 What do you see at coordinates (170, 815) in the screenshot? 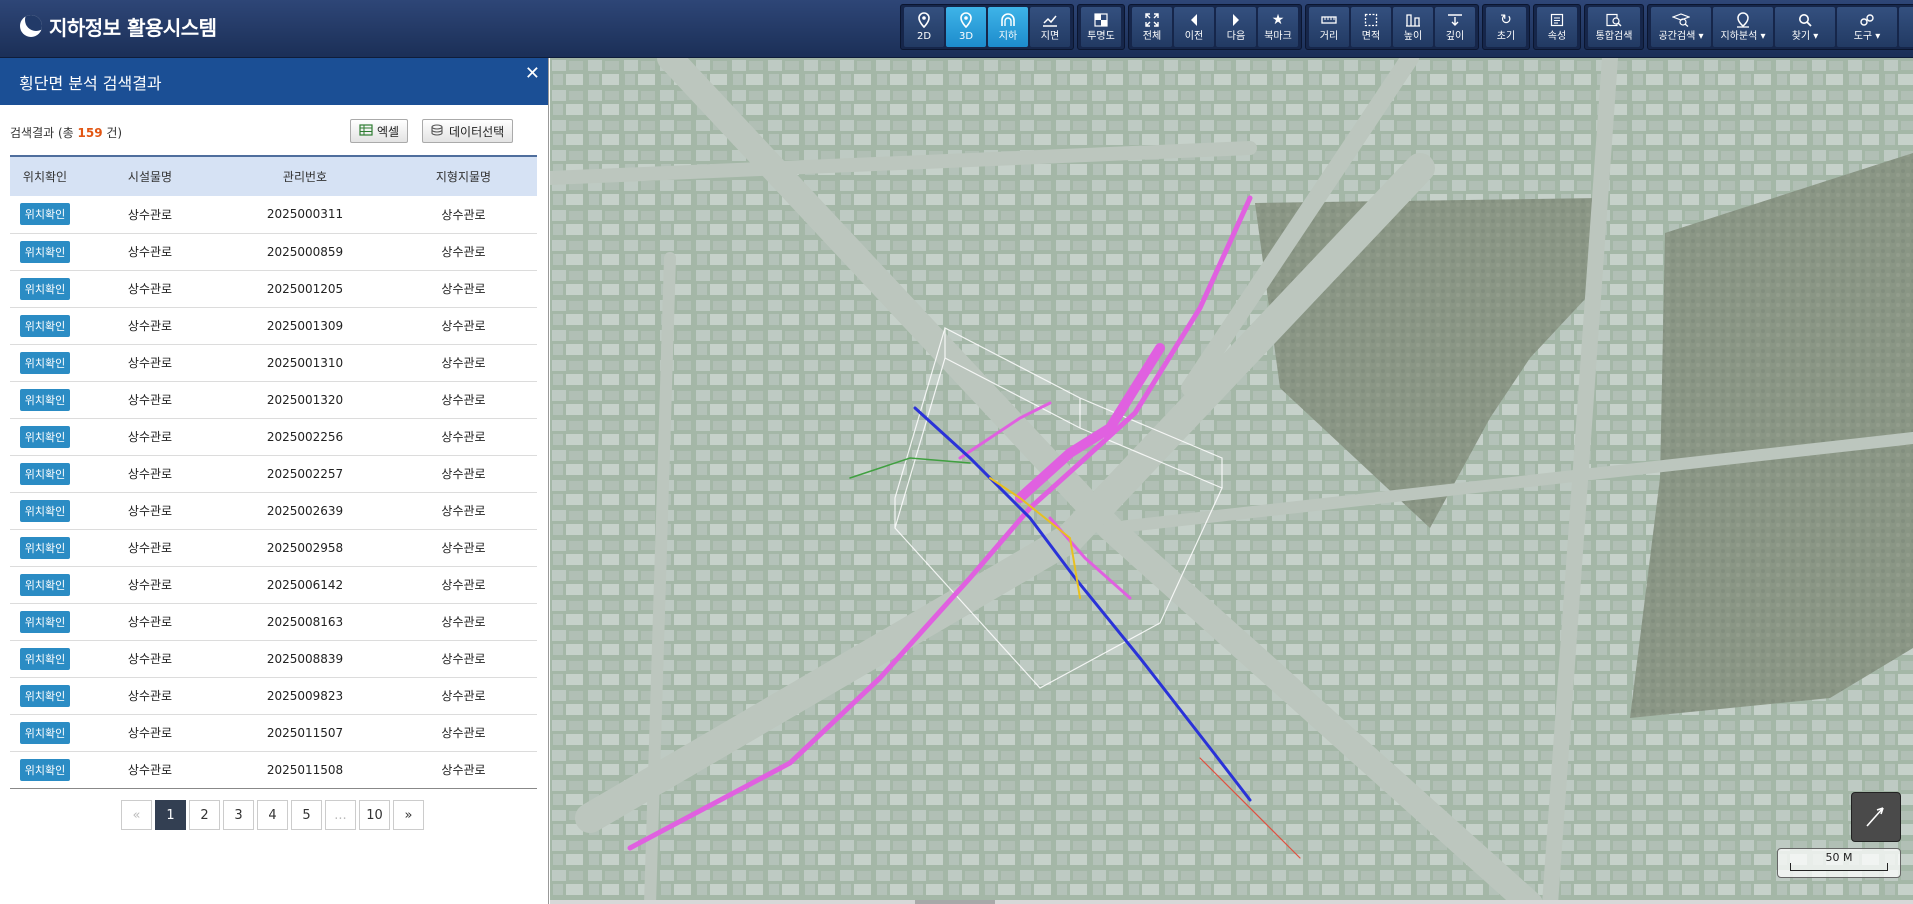
I see `page-1-button: 1` at bounding box center [170, 815].